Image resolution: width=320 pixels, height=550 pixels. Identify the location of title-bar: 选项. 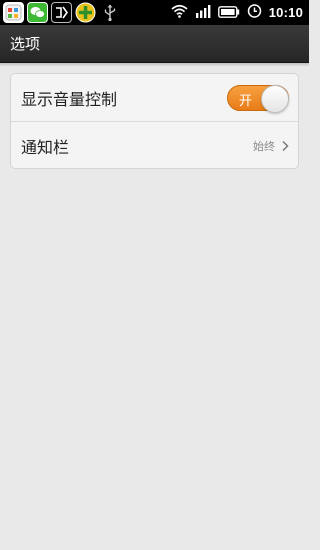
(154, 44).